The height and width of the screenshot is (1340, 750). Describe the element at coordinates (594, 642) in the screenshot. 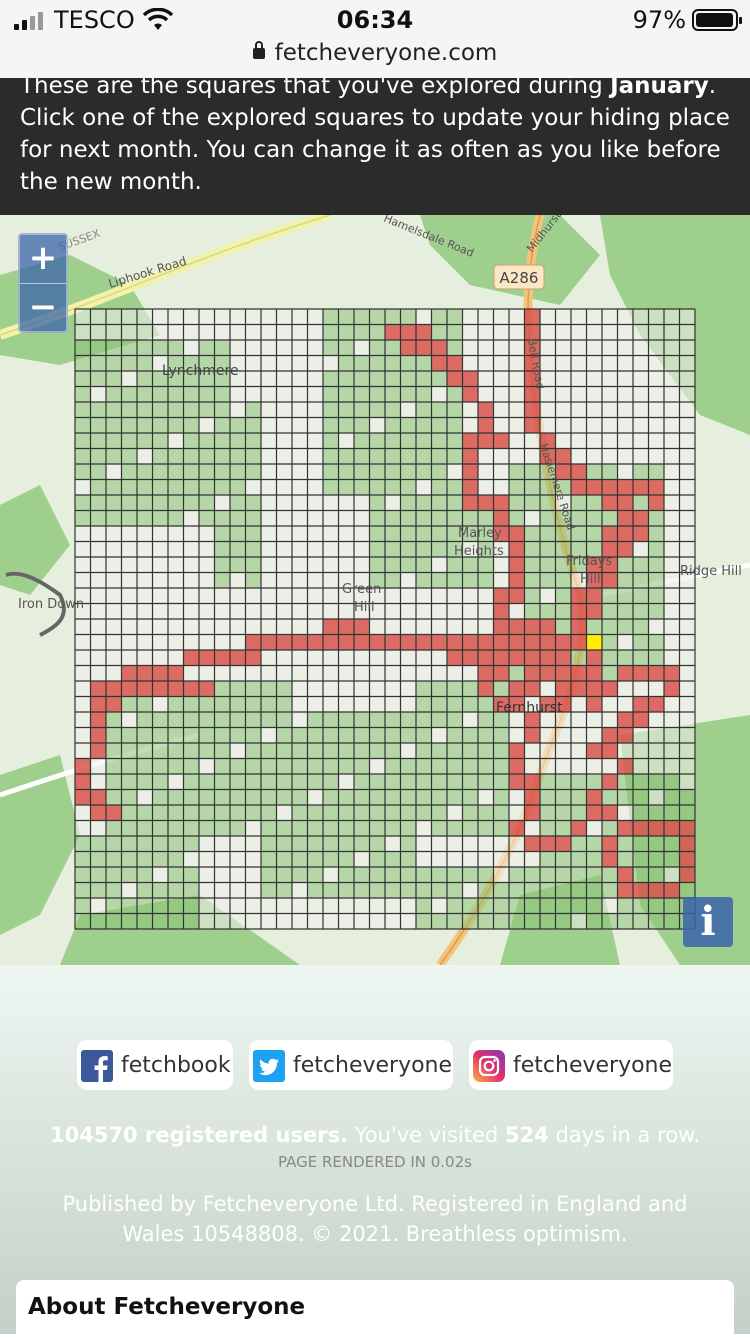

I see `hiding-place-square` at that location.